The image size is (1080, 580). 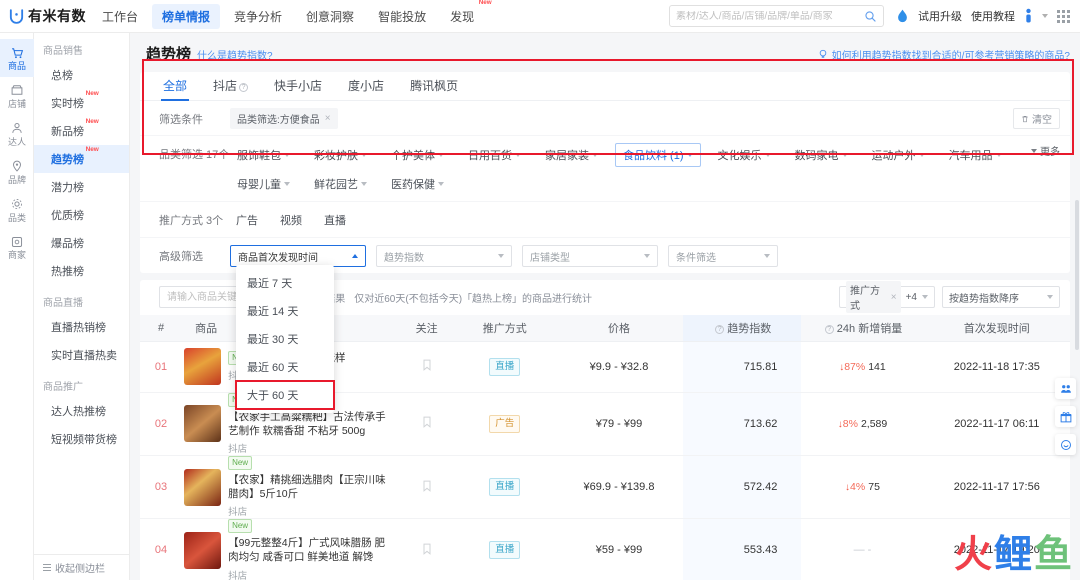 What do you see at coordinates (870, 16) in the screenshot?
I see `search-icon` at bounding box center [870, 16].